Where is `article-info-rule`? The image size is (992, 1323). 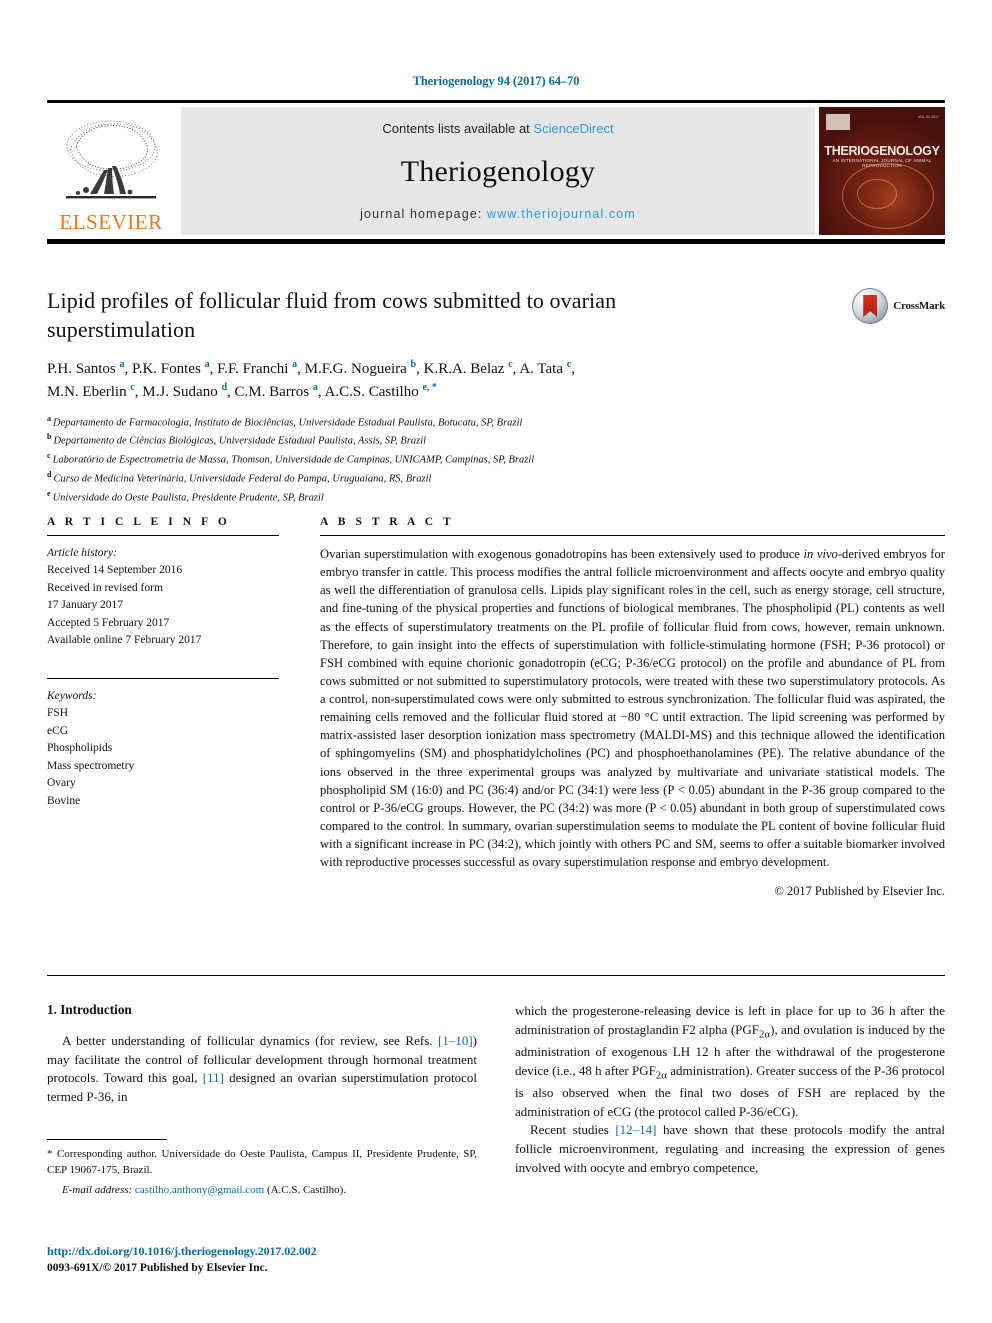 article-info-rule is located at coordinates (163, 535).